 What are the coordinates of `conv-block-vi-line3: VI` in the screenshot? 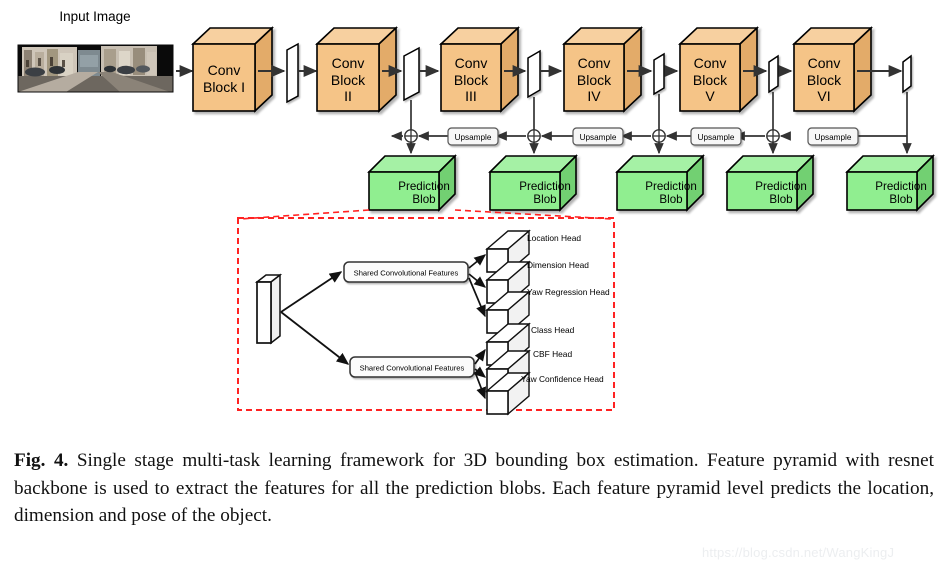 It's located at (823, 96).